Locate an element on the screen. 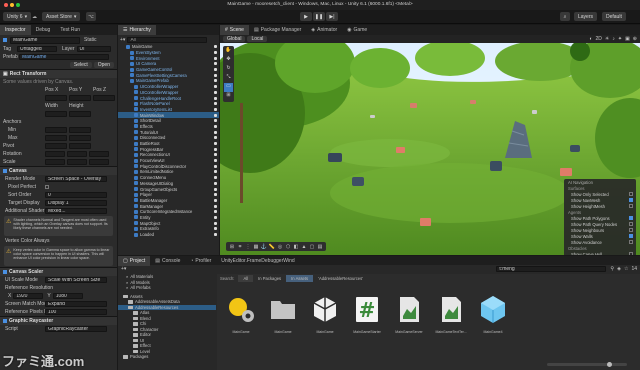  effects-icon: ✦ is located at coordinates (620, 39).